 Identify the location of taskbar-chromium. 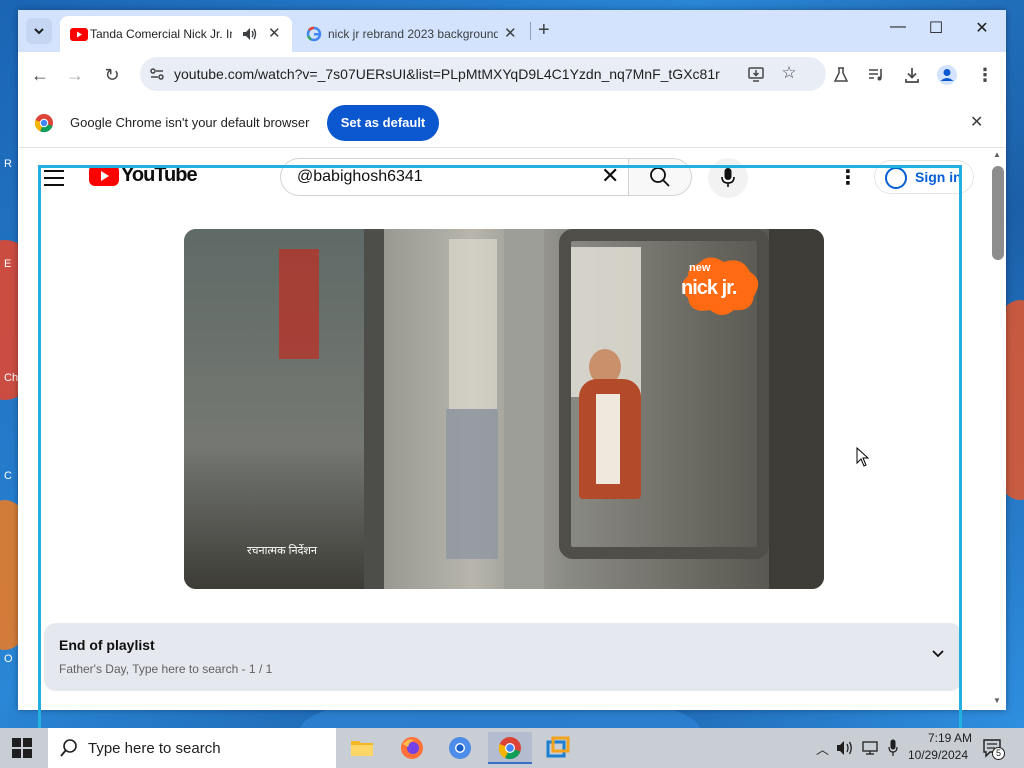
(460, 748).